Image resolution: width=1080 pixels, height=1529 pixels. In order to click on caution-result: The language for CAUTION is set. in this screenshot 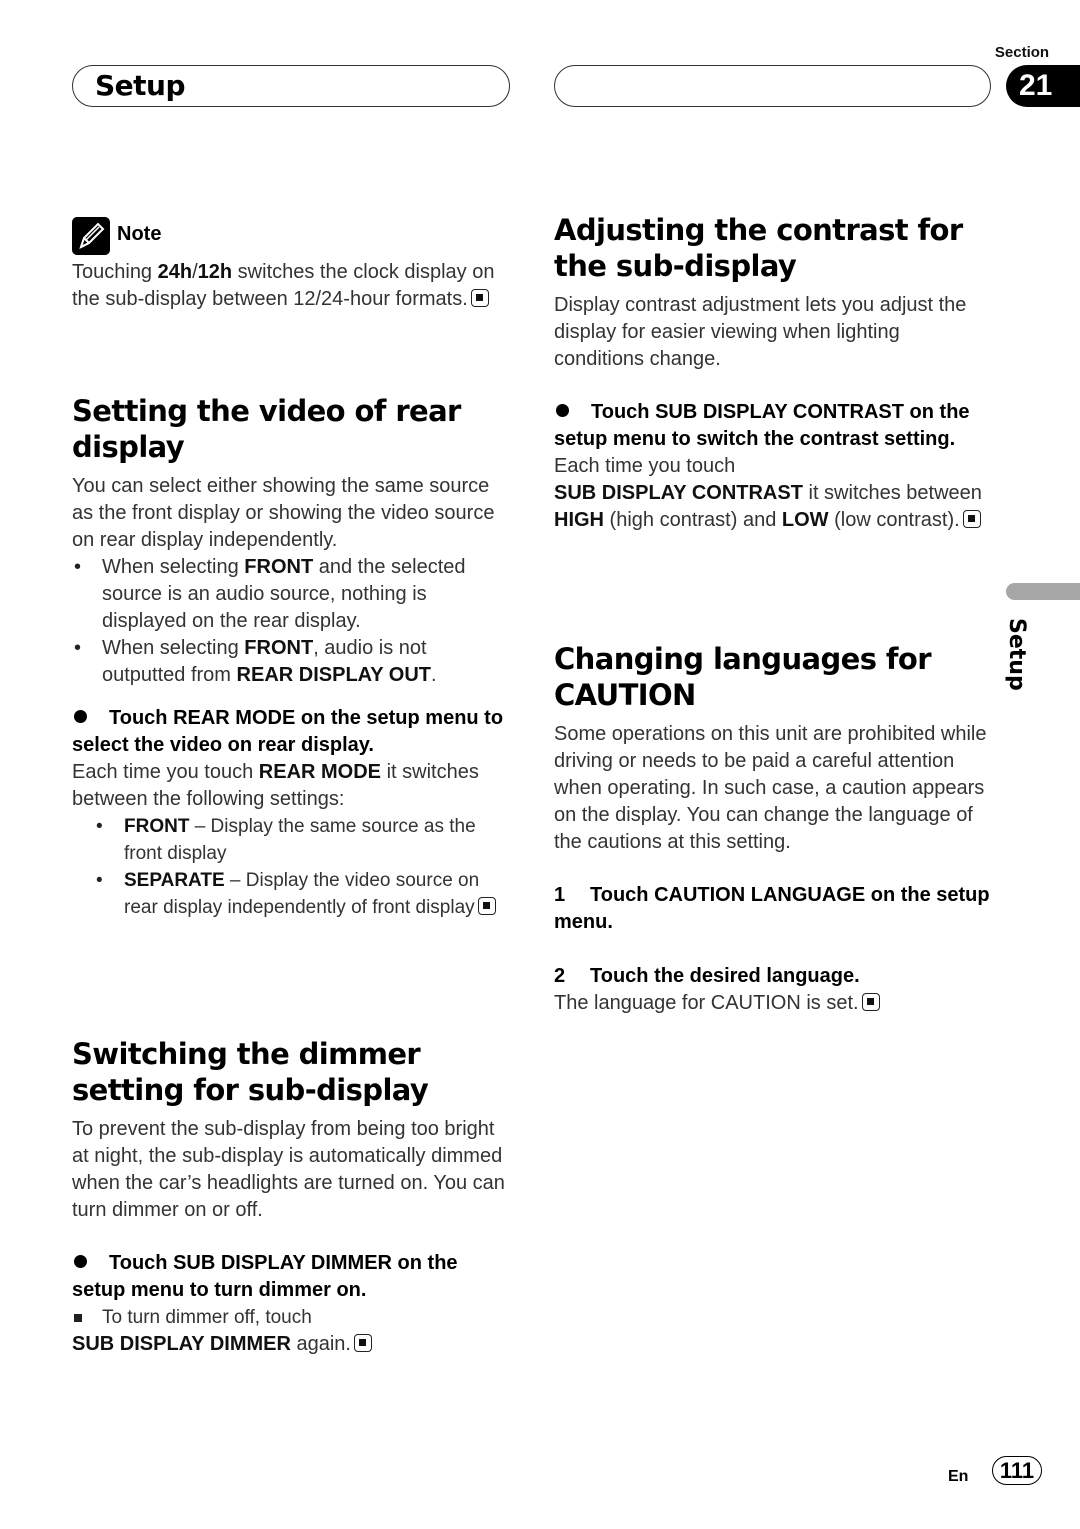, I will do `click(774, 1003)`.